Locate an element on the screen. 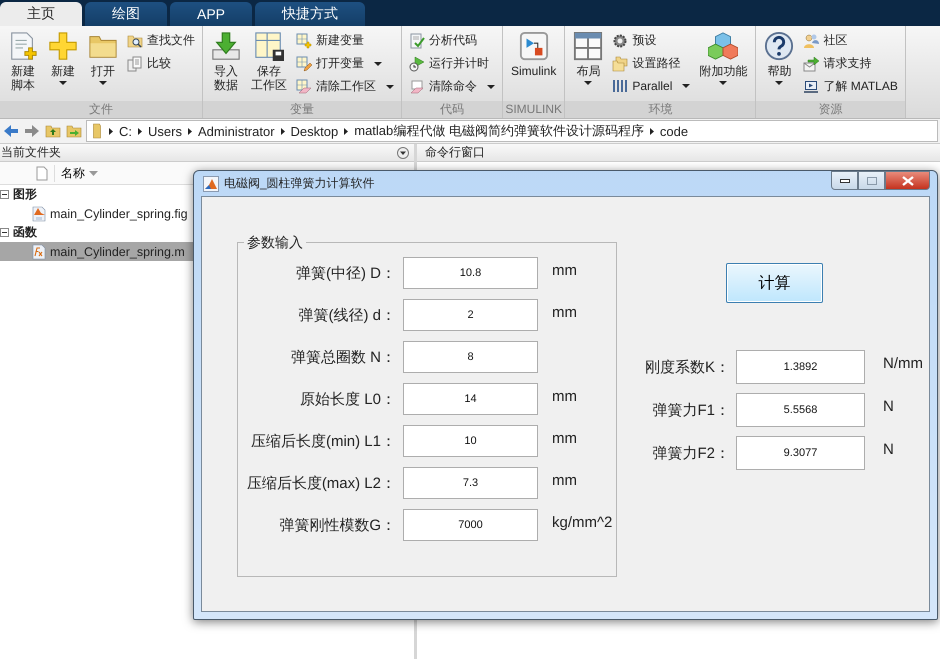  field-label: 弹簧力F2： is located at coordinates (690, 453).